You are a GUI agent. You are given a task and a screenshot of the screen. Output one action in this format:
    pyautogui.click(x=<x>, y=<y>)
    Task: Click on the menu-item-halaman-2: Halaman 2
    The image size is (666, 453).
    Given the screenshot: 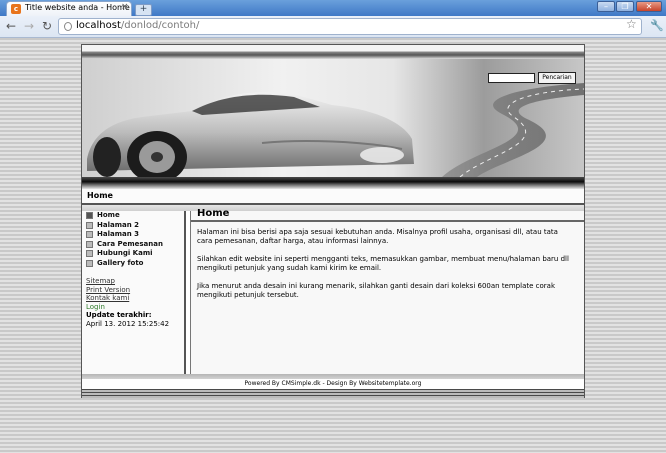 What is the action you would take?
    pyautogui.click(x=124, y=226)
    